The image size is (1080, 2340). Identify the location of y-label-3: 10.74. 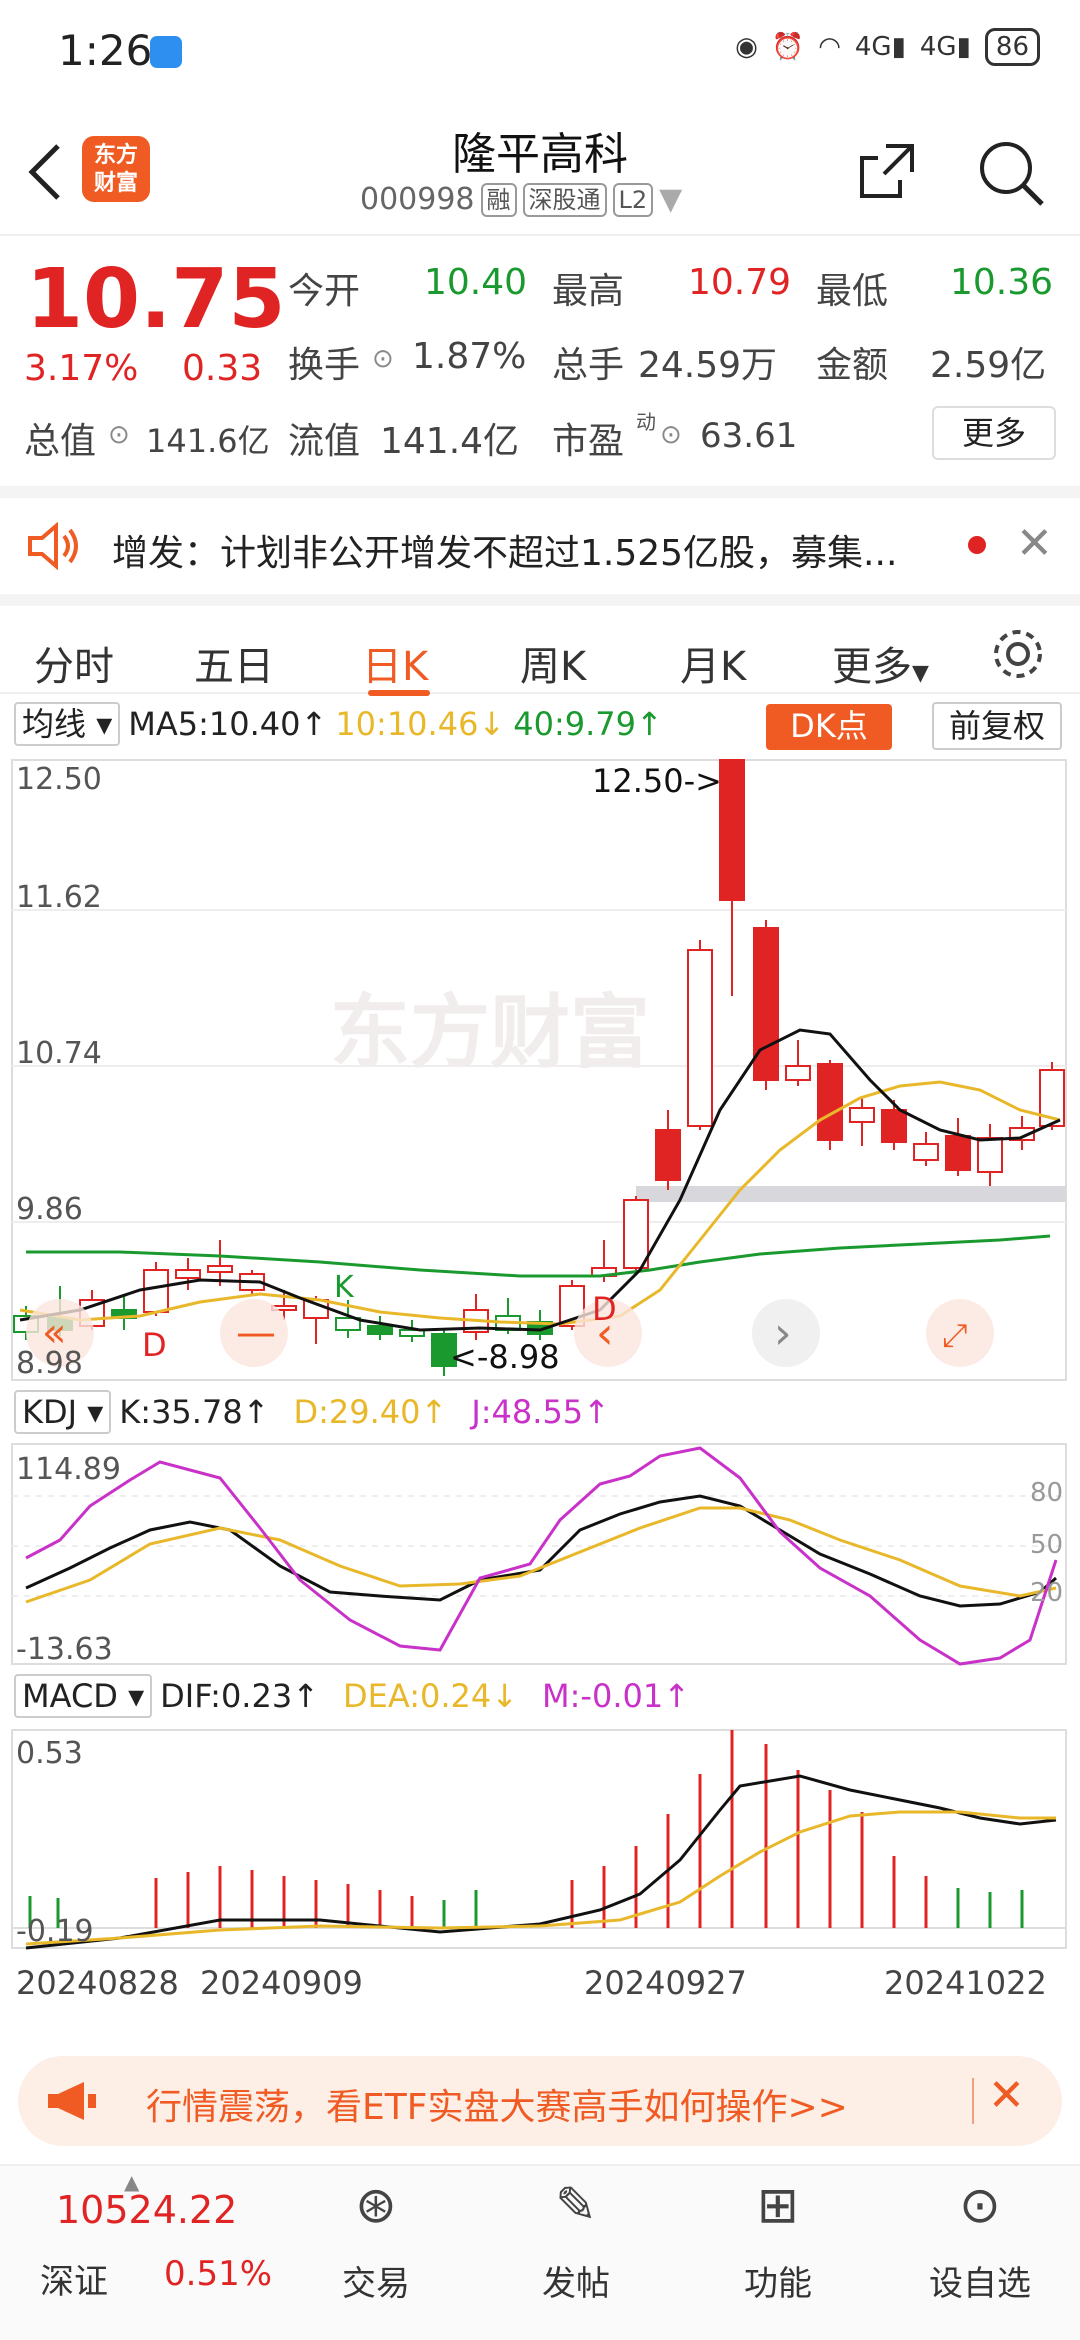
(59, 1053).